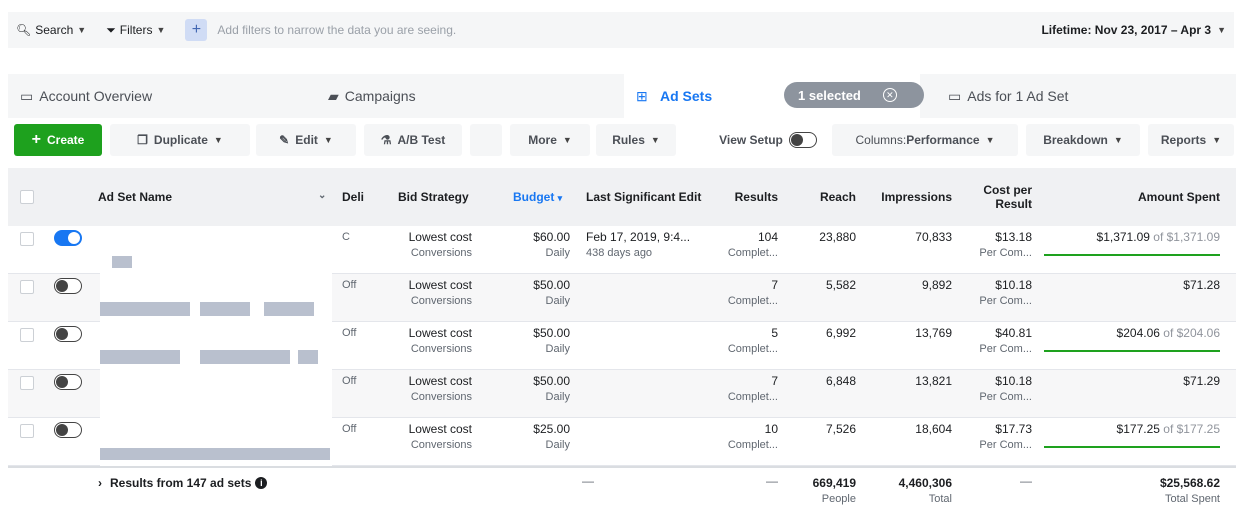 This screenshot has height=520, width=1236. Describe the element at coordinates (261, 483) in the screenshot. I see `info-icon: i` at that location.